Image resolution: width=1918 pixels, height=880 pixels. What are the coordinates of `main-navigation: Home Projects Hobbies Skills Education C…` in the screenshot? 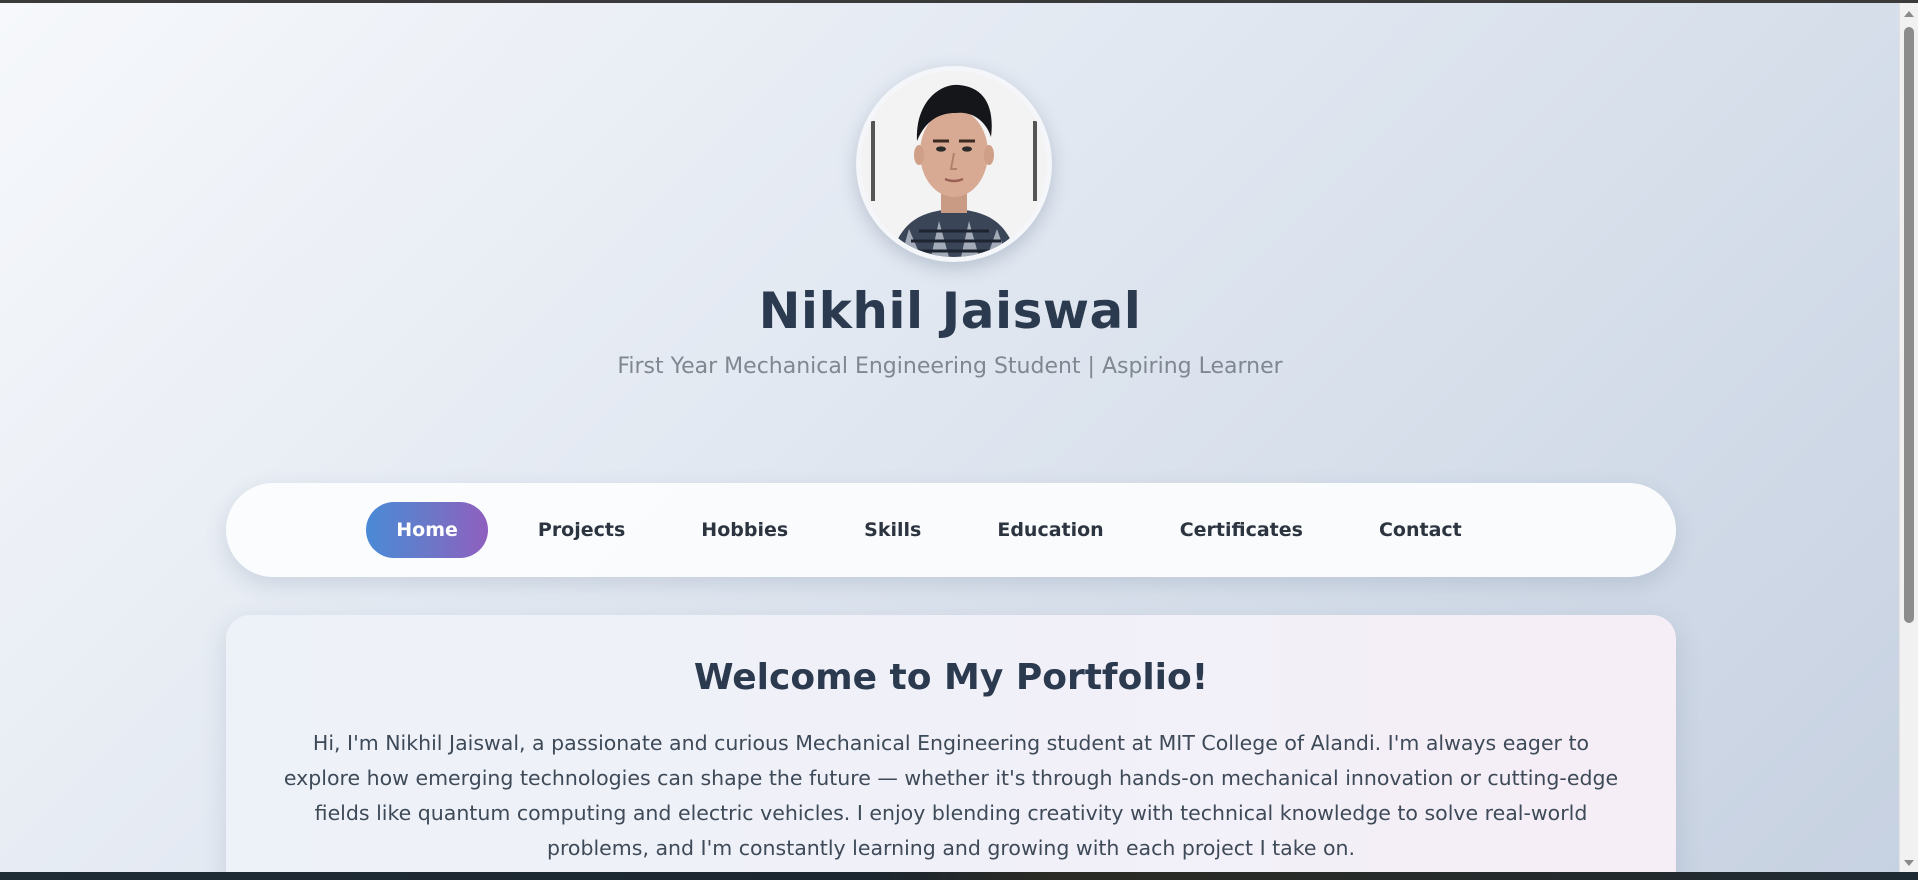 It's located at (951, 530).